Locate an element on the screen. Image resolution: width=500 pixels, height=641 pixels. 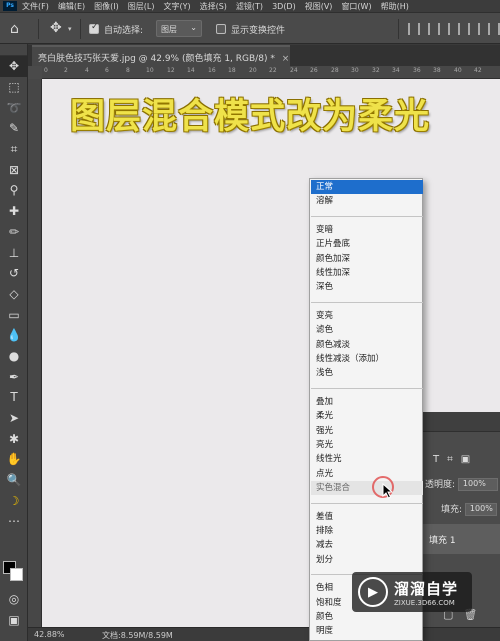
fill-field: 100% is located at coordinates (480, 509).